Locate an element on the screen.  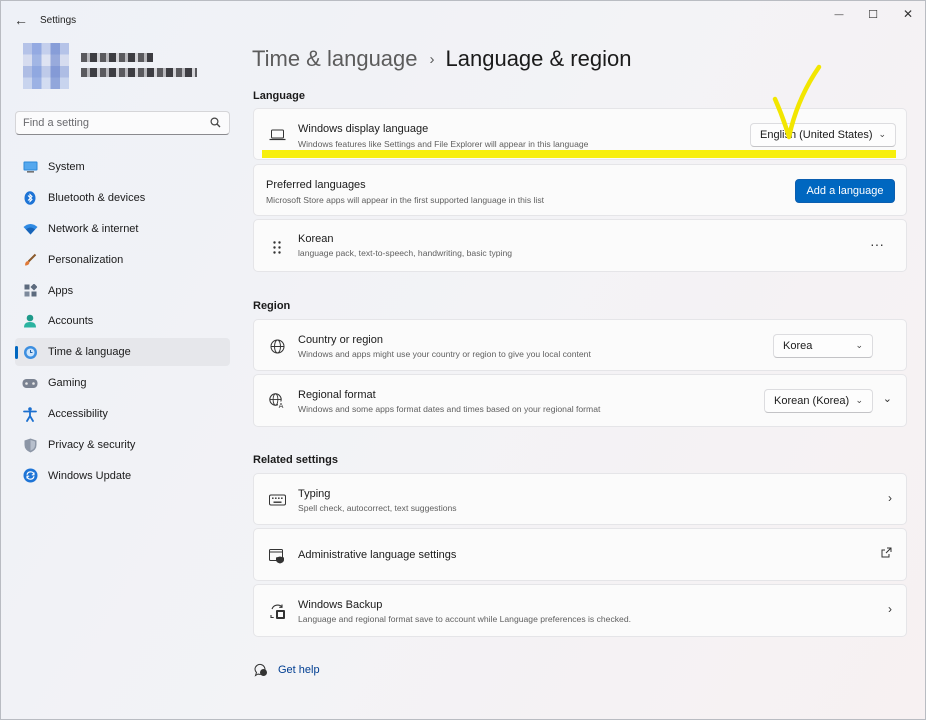
shield-icon is located at coordinates (30, 445).